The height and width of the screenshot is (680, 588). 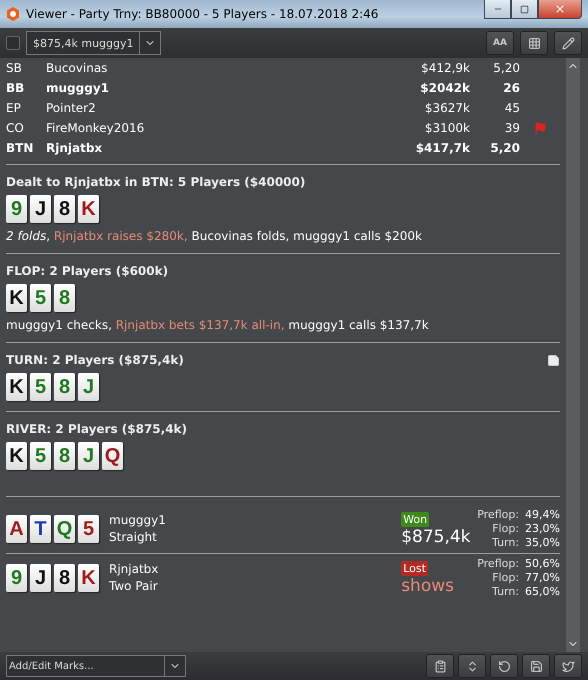 What do you see at coordinates (497, 9) in the screenshot?
I see `minimize-button` at bounding box center [497, 9].